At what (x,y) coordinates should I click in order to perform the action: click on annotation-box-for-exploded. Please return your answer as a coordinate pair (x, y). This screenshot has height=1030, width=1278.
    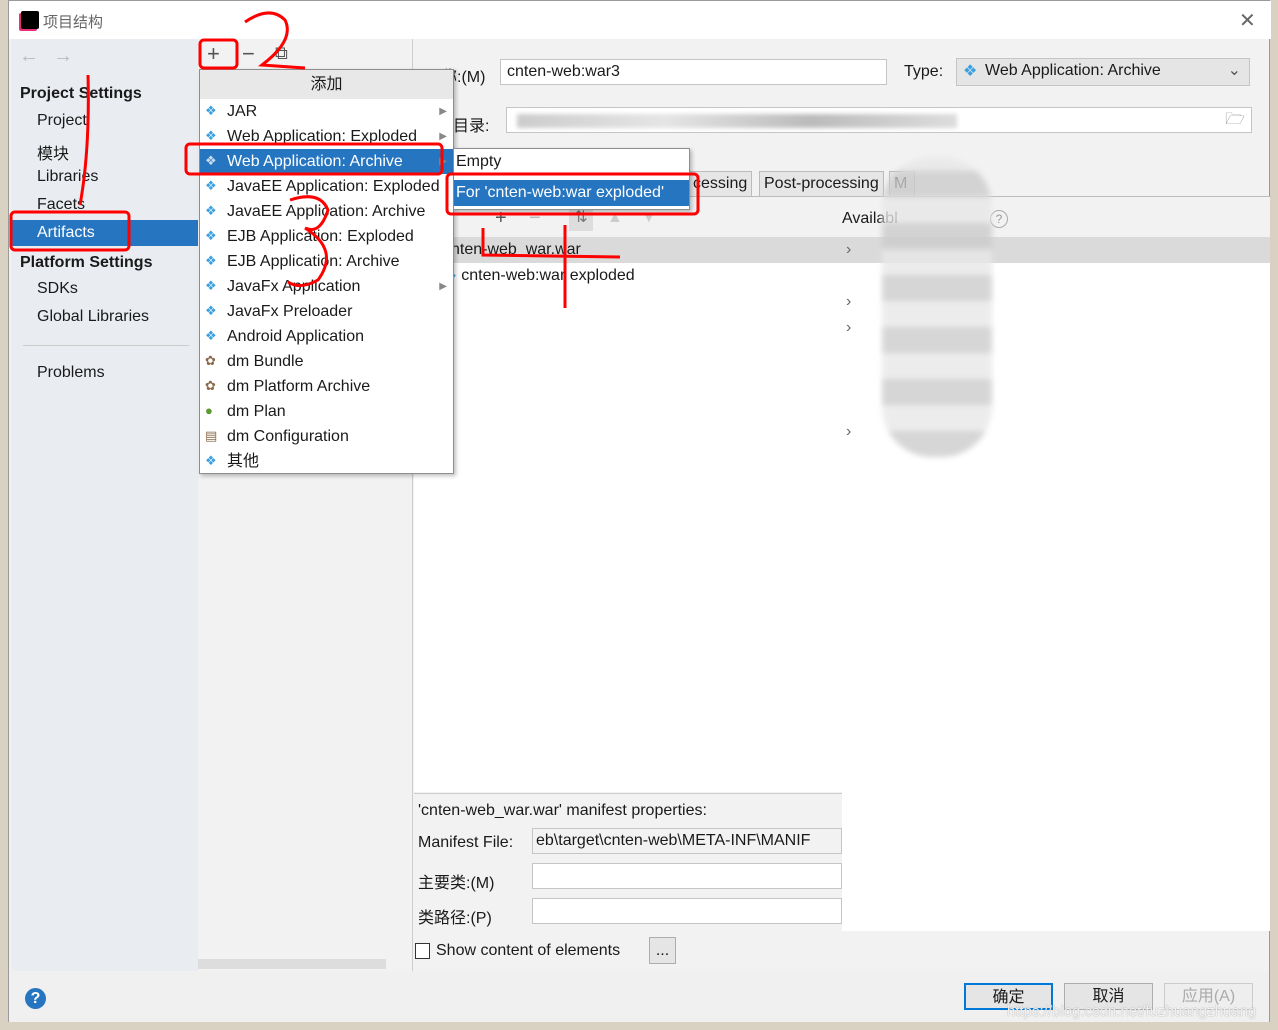
    Looking at the image, I should click on (572, 194).